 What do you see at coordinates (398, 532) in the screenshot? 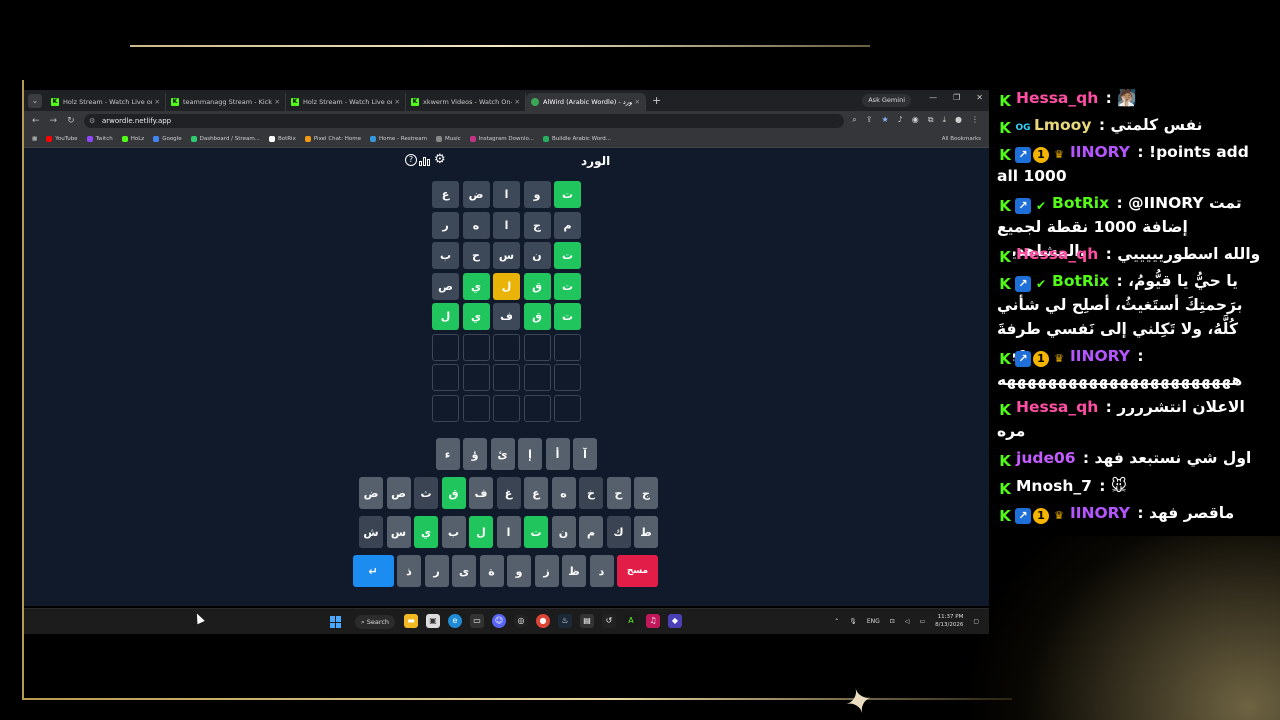
I see `keyboard-key: س` at bounding box center [398, 532].